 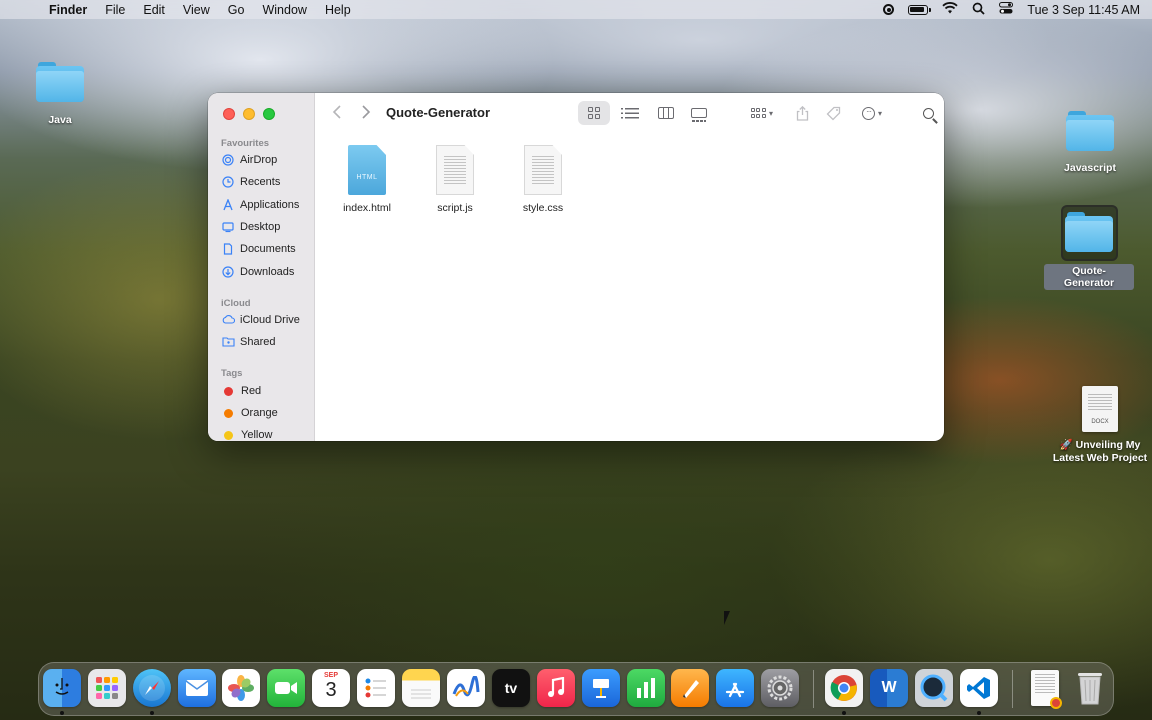 What do you see at coordinates (780, 688) in the screenshot?
I see `dock-system-settings-icon` at bounding box center [780, 688].